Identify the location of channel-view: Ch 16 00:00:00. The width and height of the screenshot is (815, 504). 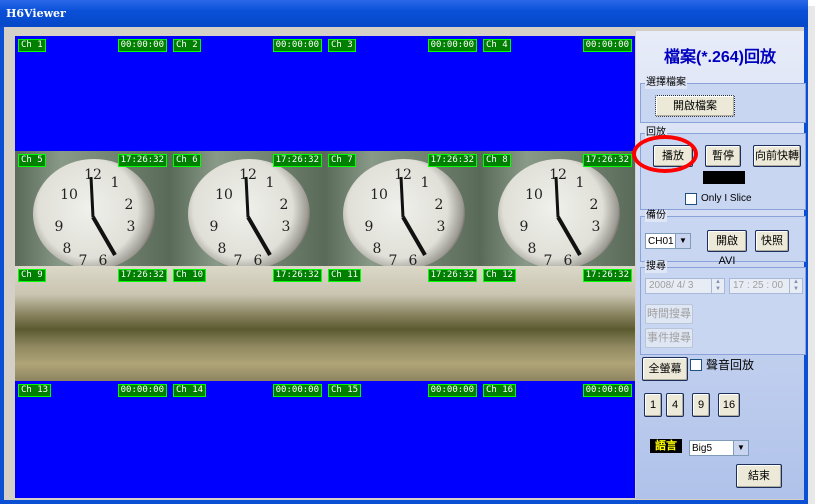
(557, 438).